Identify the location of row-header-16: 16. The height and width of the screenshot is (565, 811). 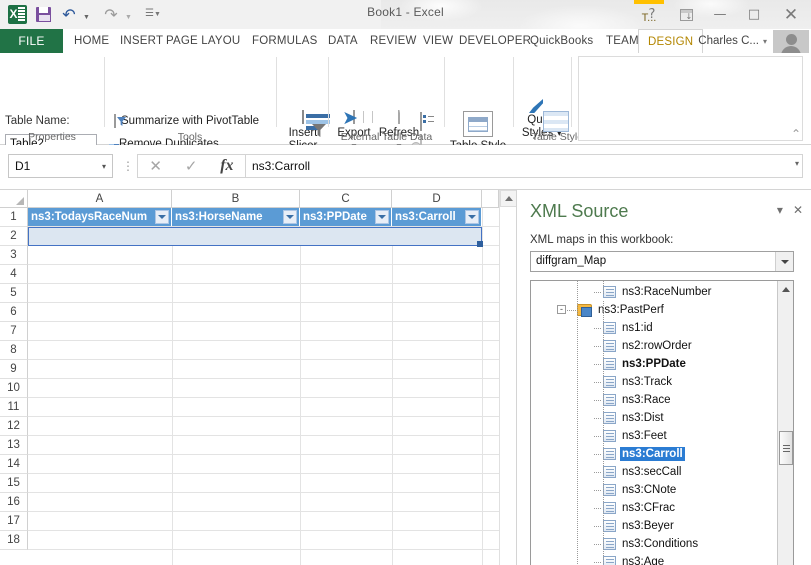
(14, 502).